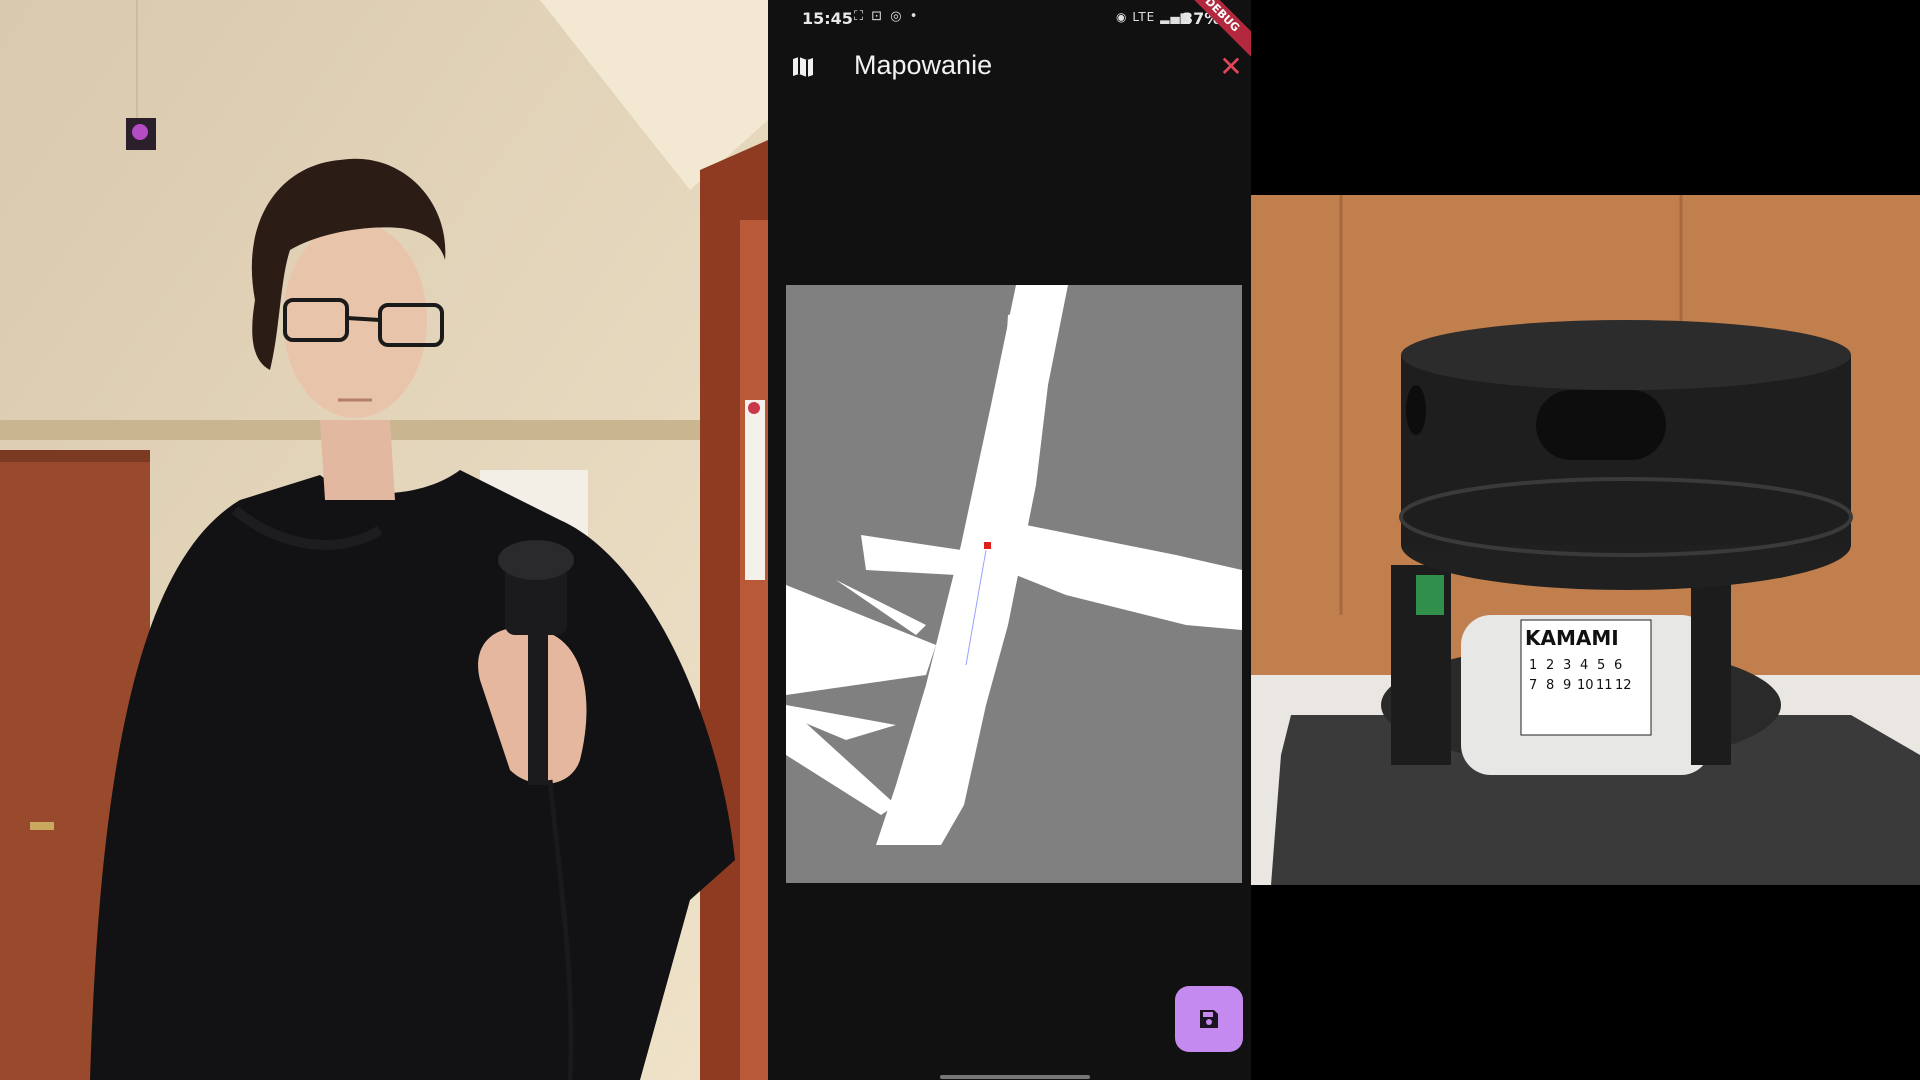 Image resolution: width=1920 pixels, height=1080 pixels. What do you see at coordinates (1533, 685) in the screenshot?
I see `svg-text: 7` at bounding box center [1533, 685].